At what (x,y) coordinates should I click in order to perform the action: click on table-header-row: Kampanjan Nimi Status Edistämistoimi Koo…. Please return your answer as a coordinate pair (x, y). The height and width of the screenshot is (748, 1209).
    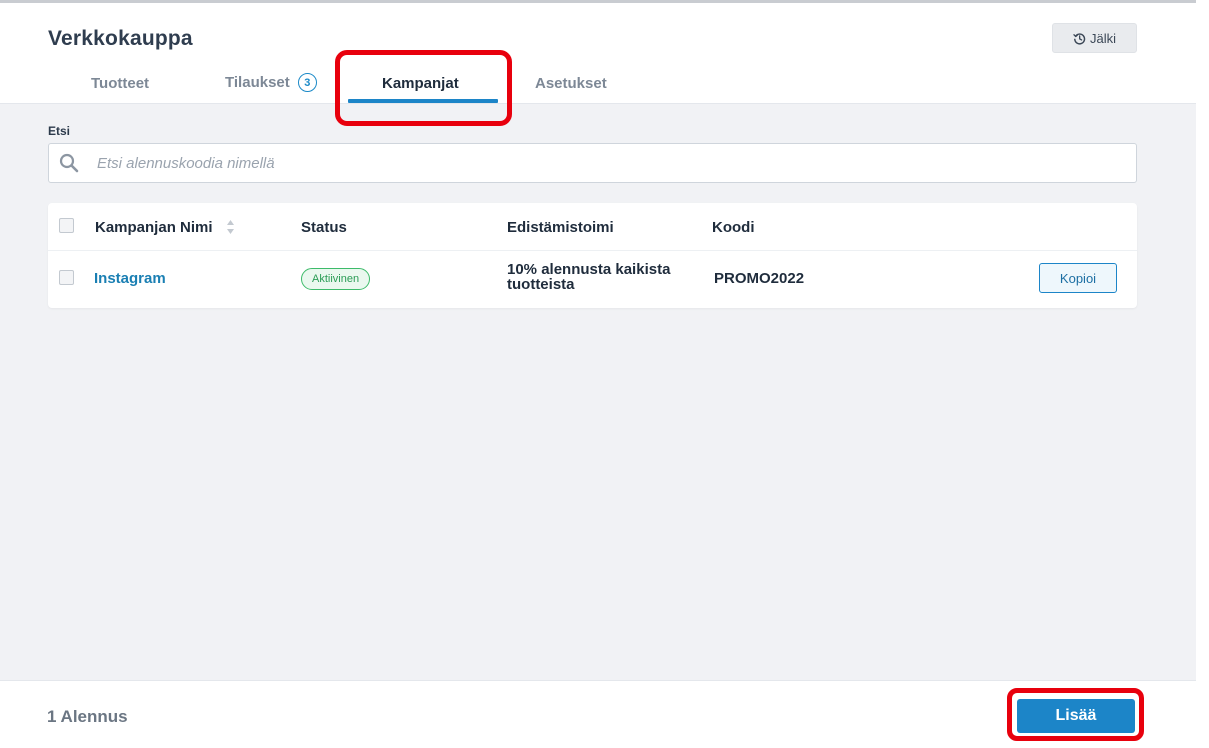
    Looking at the image, I should click on (592, 227).